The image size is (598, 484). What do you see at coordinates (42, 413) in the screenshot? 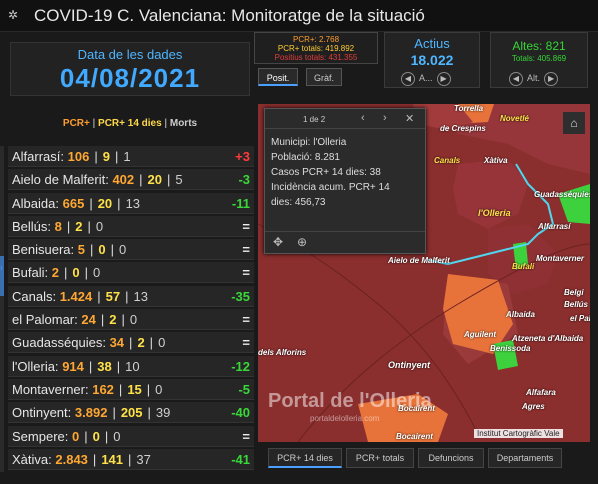
I see `municipality-name: Ontinyent:` at bounding box center [42, 413].